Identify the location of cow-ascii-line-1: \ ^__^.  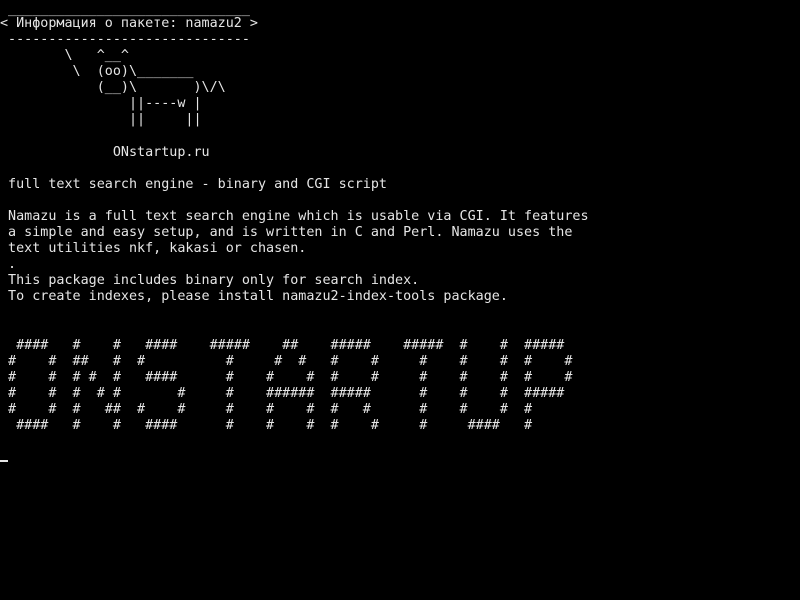
(64, 55).